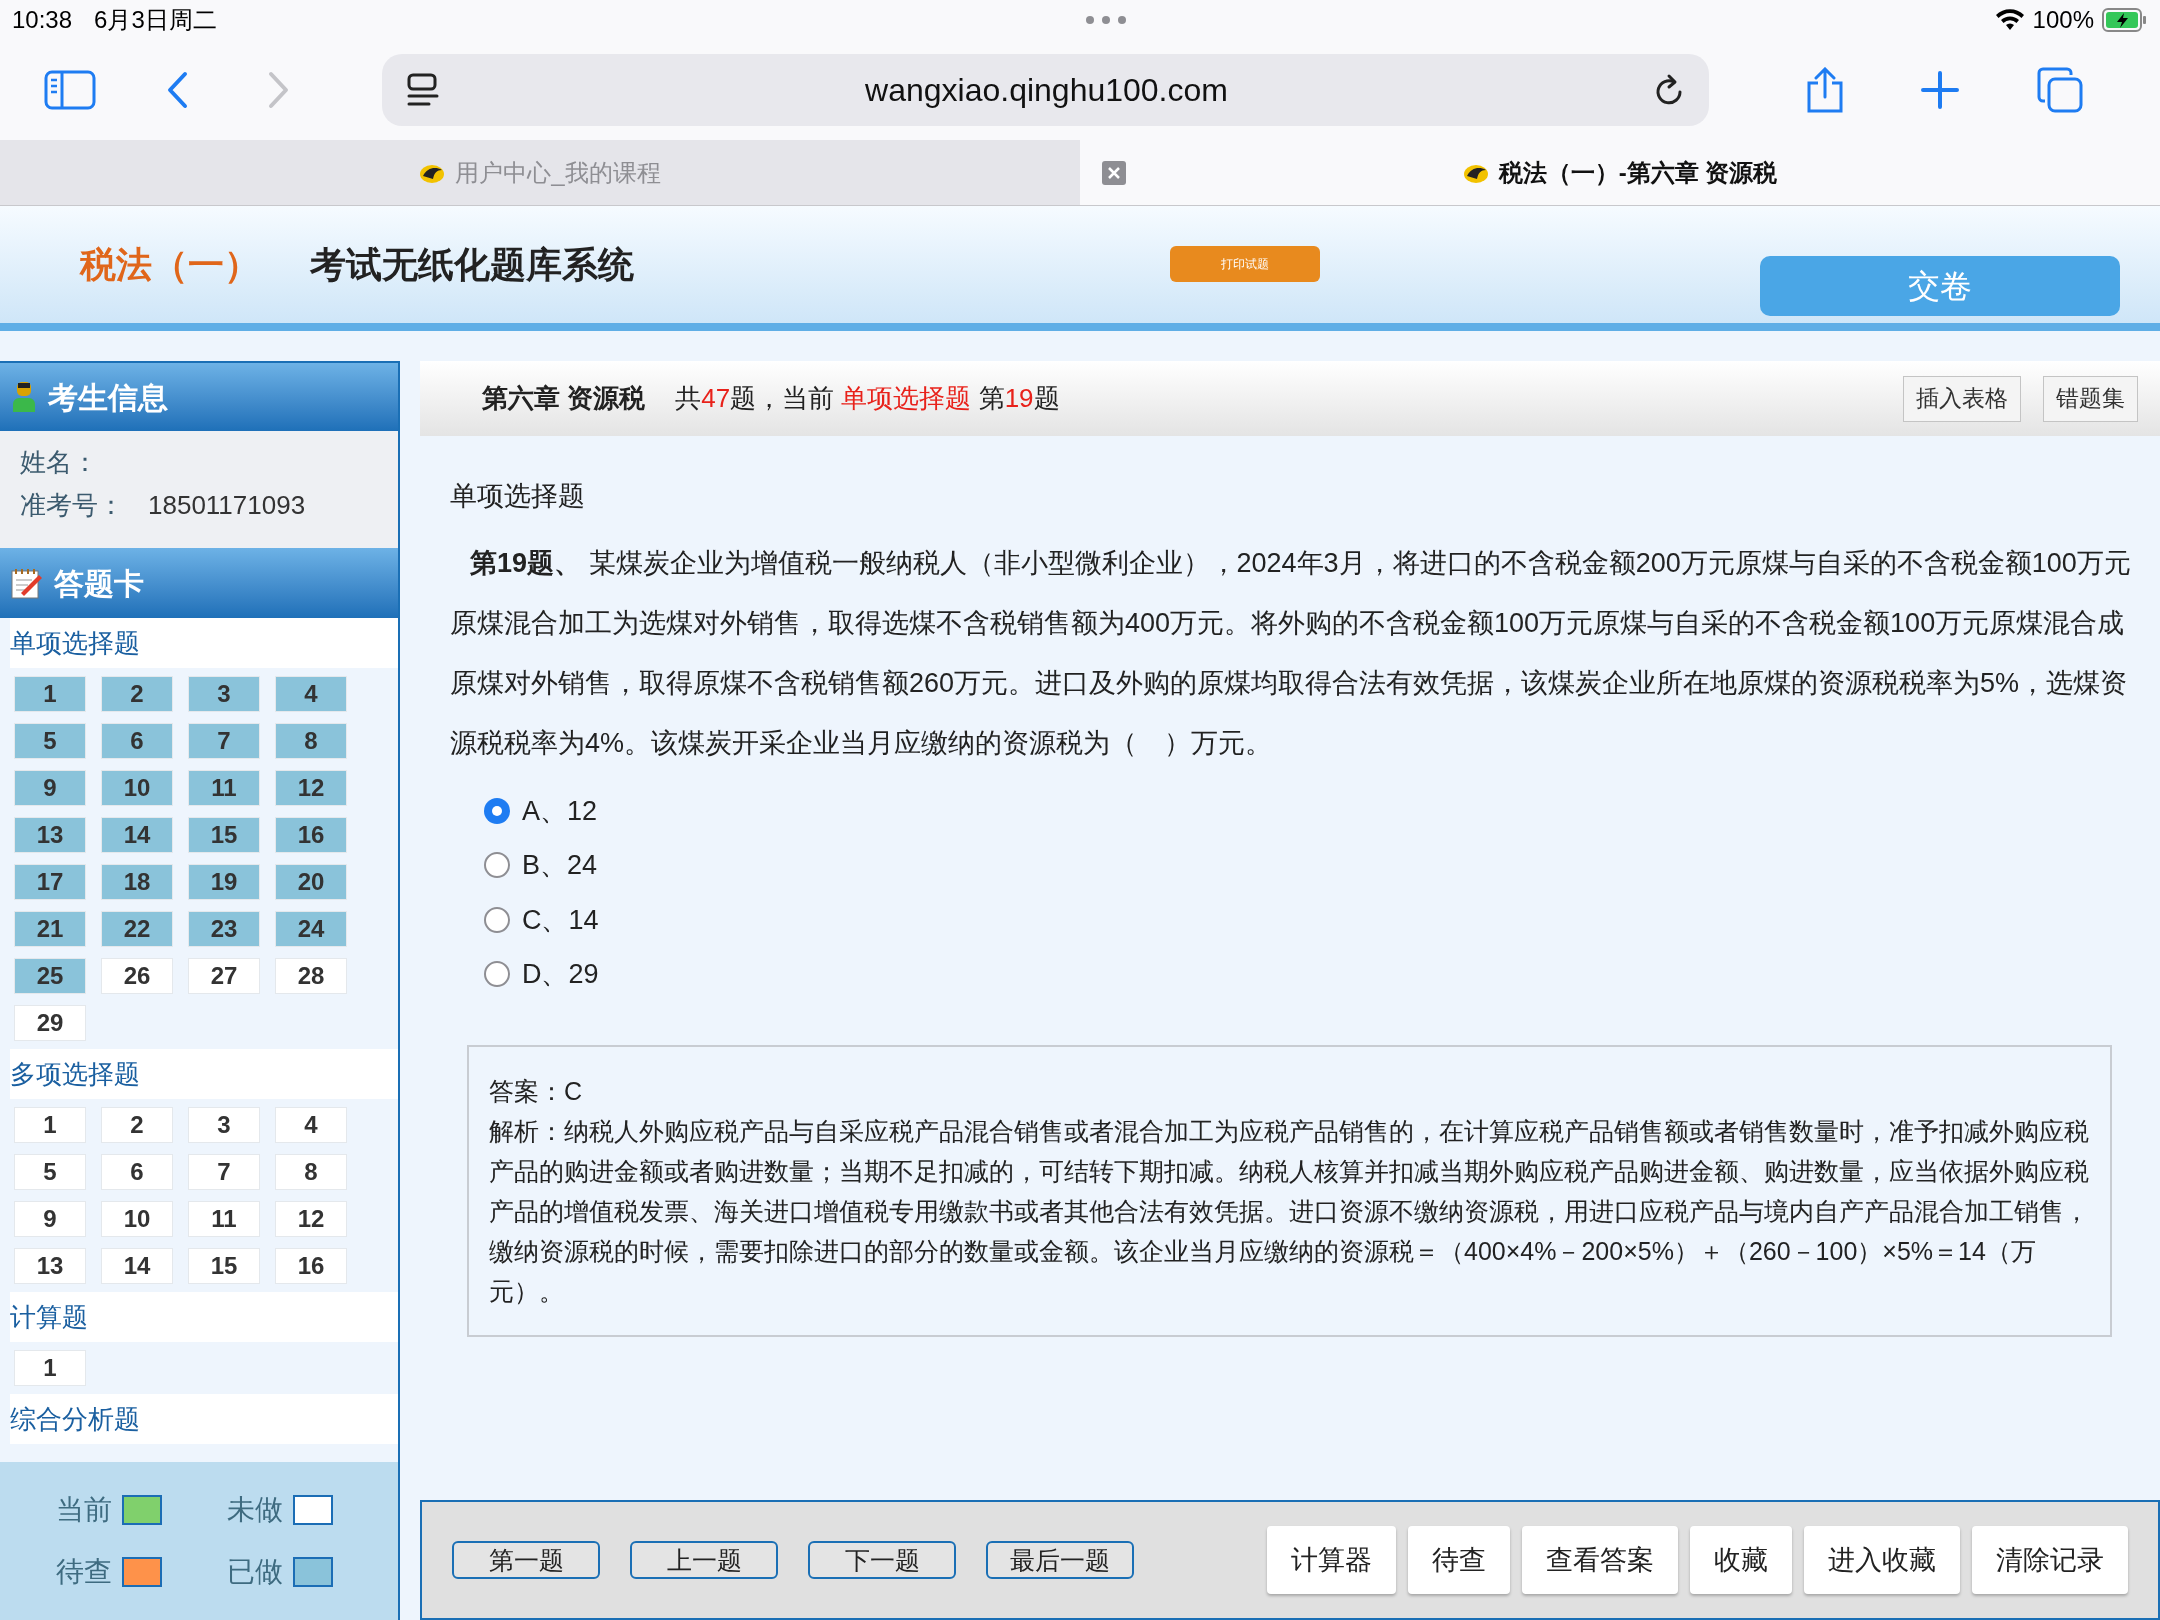 The height and width of the screenshot is (1620, 2160). What do you see at coordinates (2050, 1560) in the screenshot?
I see `tool-button: 清除记录` at bounding box center [2050, 1560].